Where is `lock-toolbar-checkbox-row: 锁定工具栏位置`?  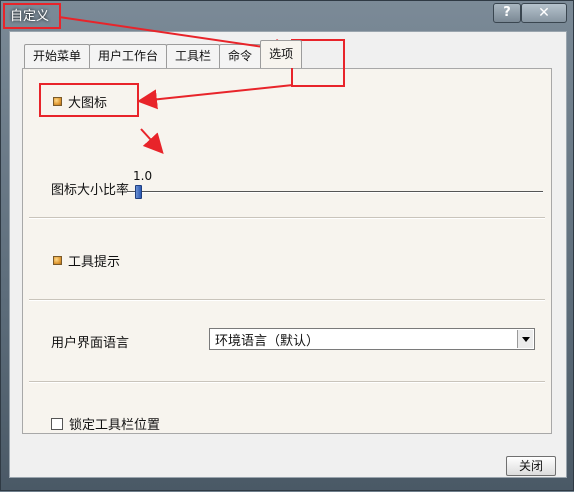
lock-toolbar-checkbox-row: 锁定工具栏位置 is located at coordinates (105, 423).